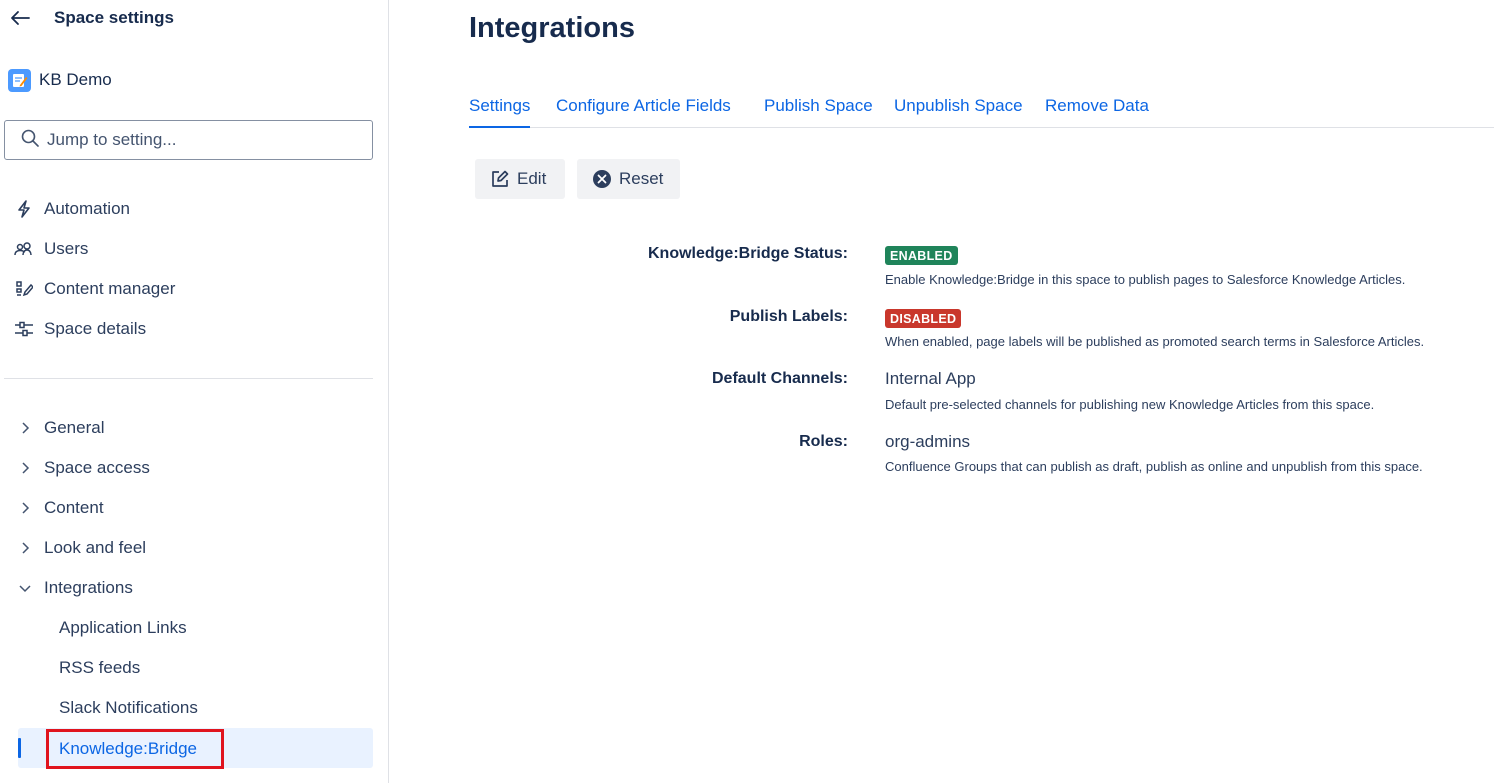 This screenshot has height=783, width=1494. What do you see at coordinates (24, 18) in the screenshot?
I see `back-arrow-icon` at bounding box center [24, 18].